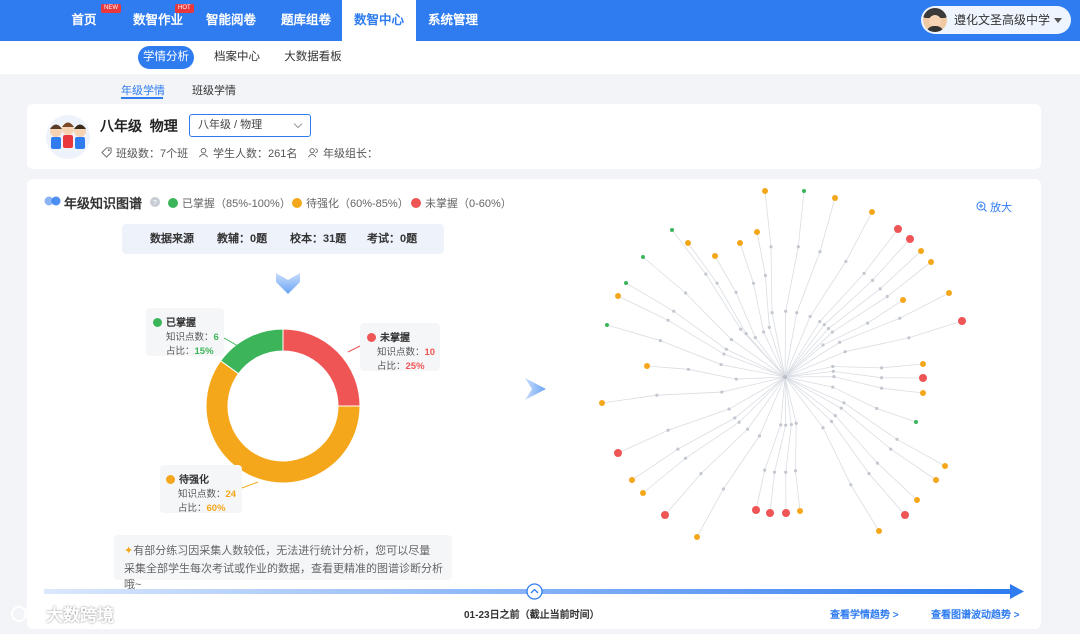 The width and height of the screenshot is (1080, 634). I want to click on callout-strengthen: 待强化 知识点数：24 占比：60%, so click(201, 489).